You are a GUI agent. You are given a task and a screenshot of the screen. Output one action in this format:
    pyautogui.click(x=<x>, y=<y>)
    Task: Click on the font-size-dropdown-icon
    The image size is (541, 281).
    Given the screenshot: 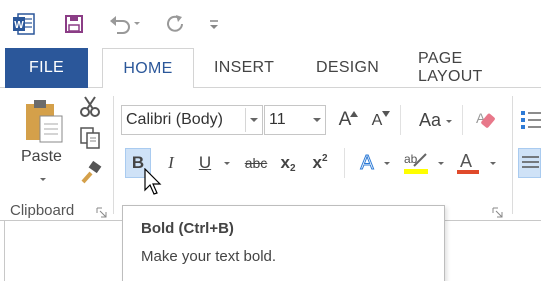 What is the action you would take?
    pyautogui.click(x=317, y=120)
    